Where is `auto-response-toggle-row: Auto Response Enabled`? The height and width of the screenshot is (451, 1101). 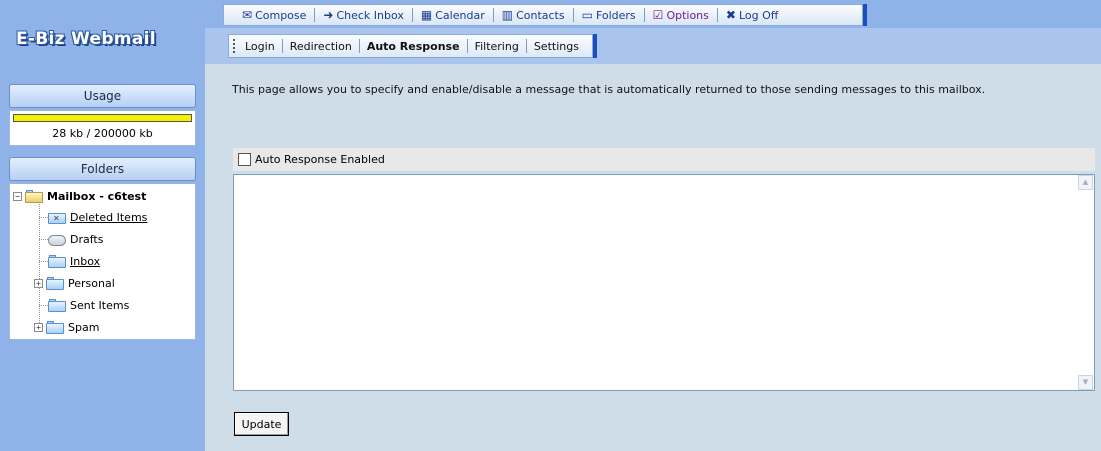 auto-response-toggle-row: Auto Response Enabled is located at coordinates (664, 159).